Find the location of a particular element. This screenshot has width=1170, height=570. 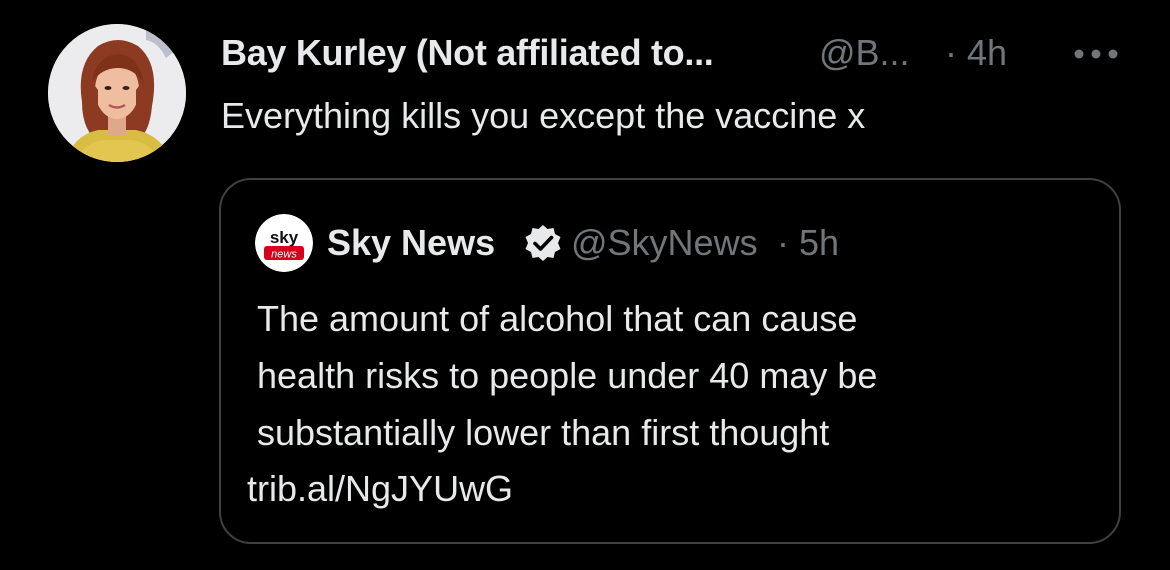

verified-badge-icon is located at coordinates (543, 243).